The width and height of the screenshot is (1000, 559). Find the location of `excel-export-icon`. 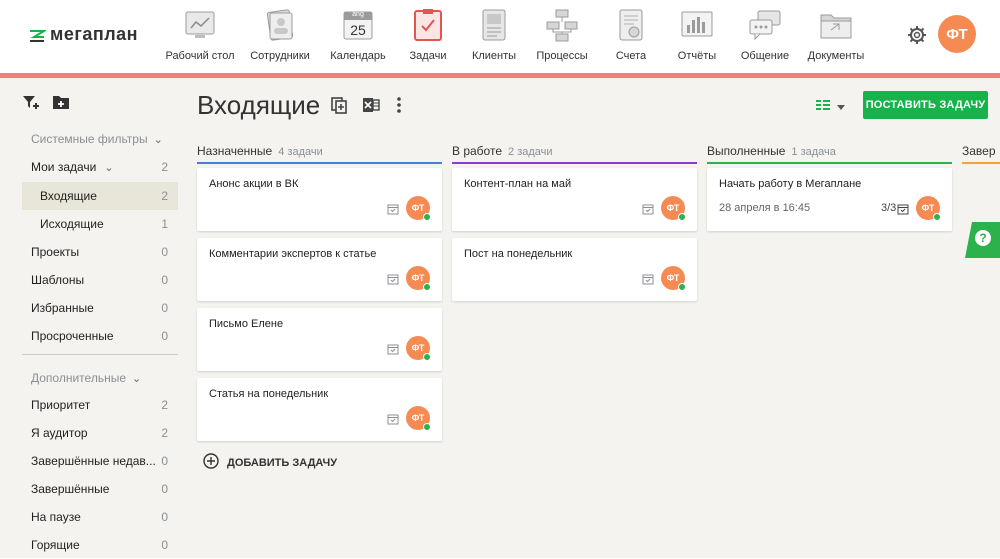

excel-export-icon is located at coordinates (371, 107).